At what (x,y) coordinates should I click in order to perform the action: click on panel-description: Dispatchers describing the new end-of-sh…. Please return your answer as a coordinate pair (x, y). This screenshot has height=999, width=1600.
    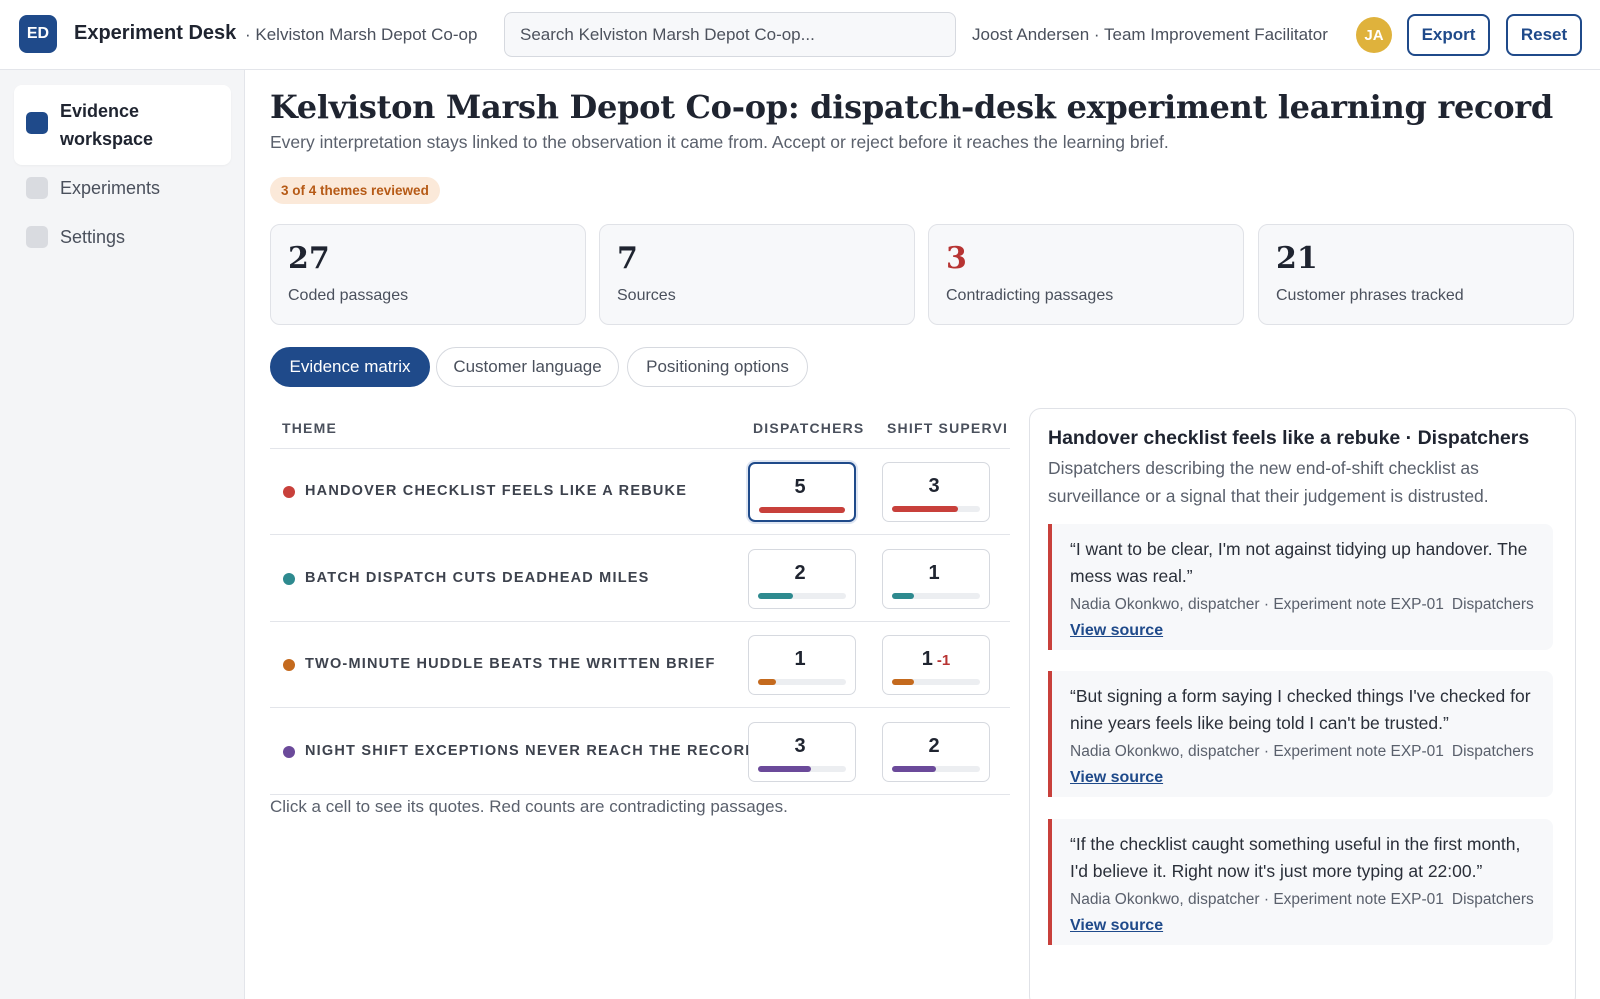
    Looking at the image, I should click on (1268, 482).